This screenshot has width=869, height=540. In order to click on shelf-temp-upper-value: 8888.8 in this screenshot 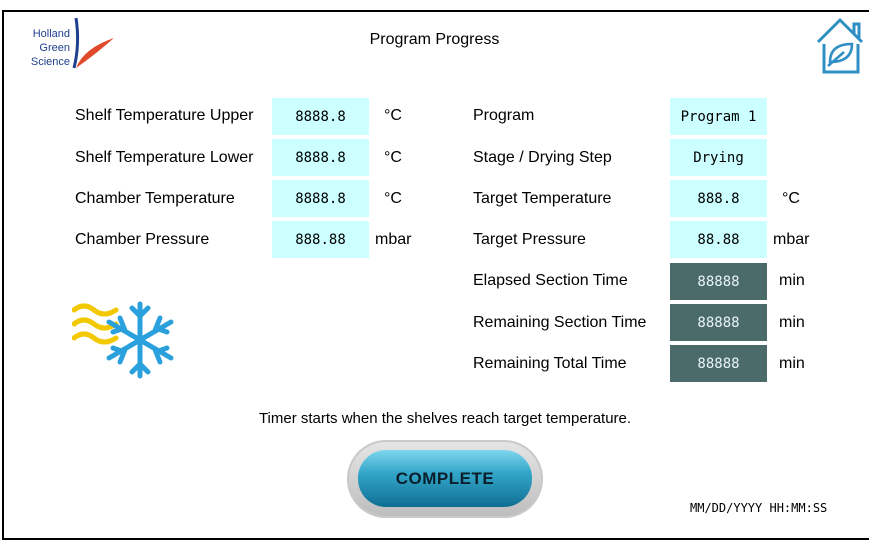, I will do `click(320, 116)`.